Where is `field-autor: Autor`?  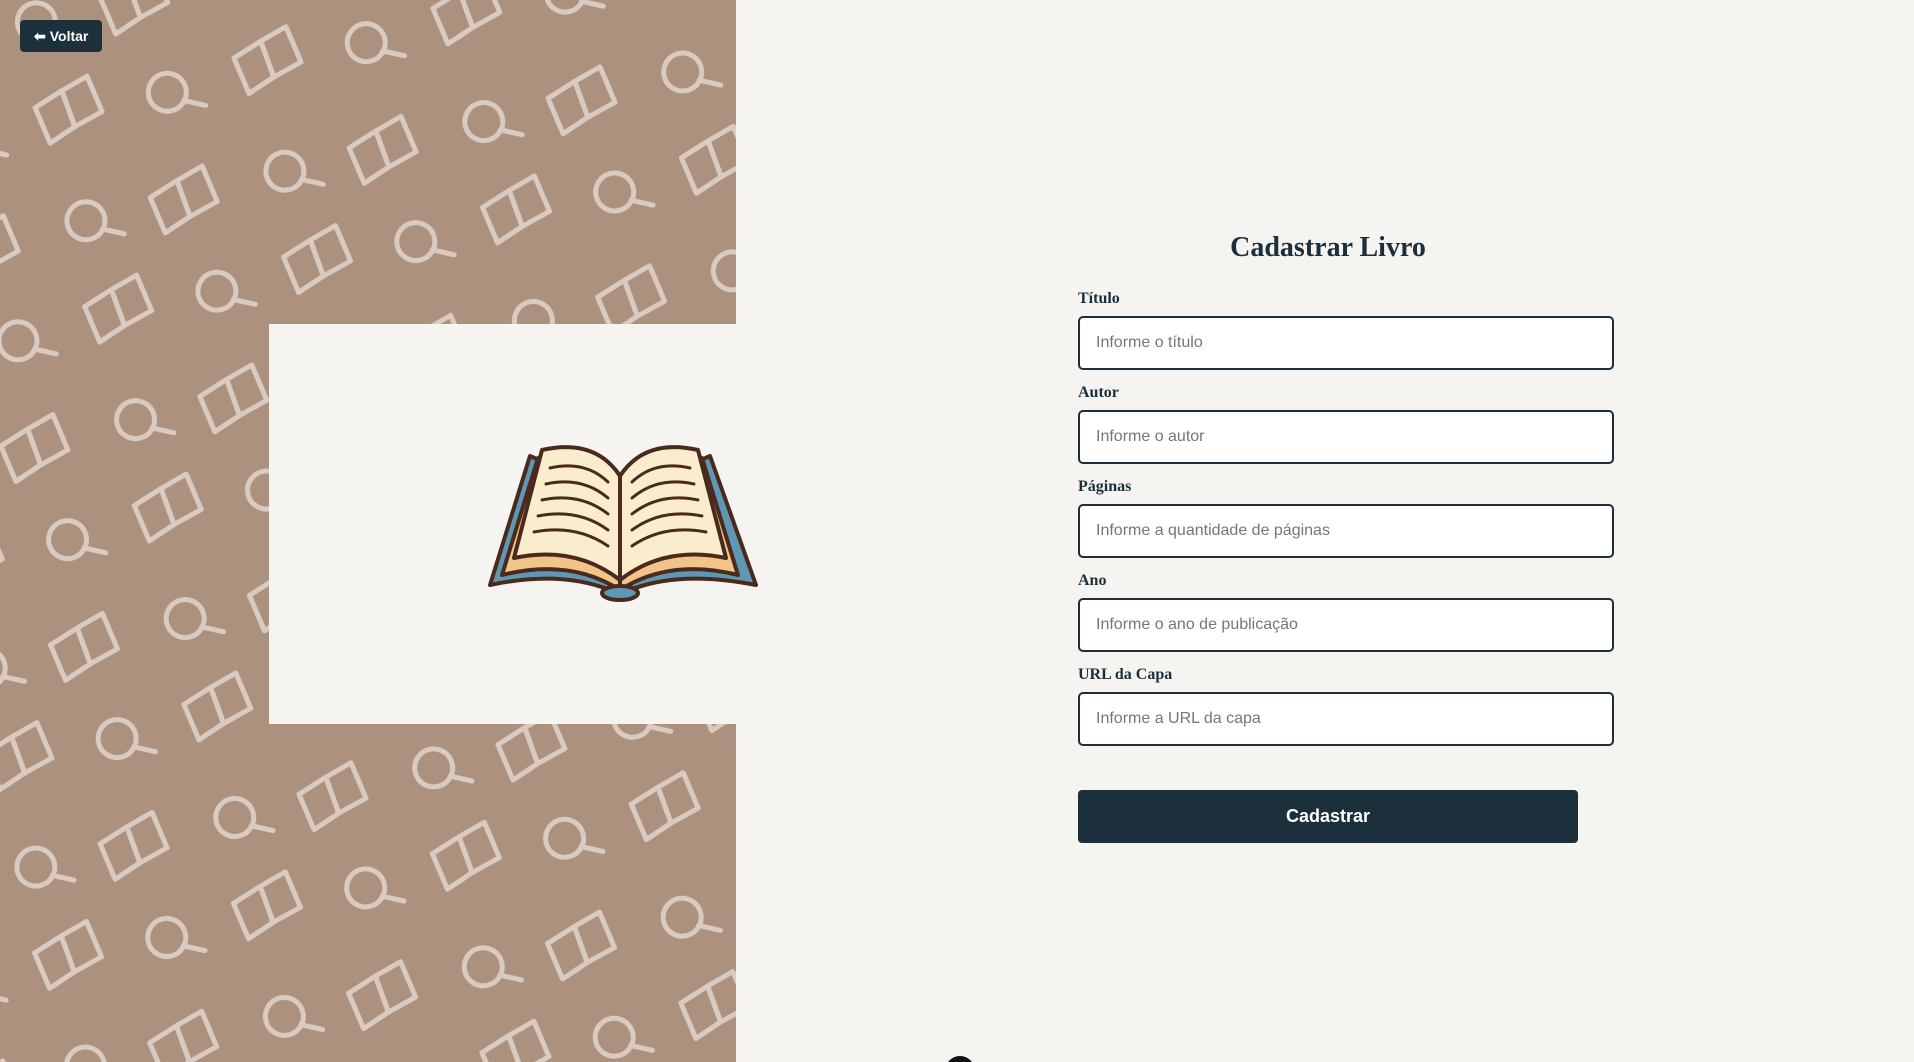
field-autor: Autor is located at coordinates (1346, 424).